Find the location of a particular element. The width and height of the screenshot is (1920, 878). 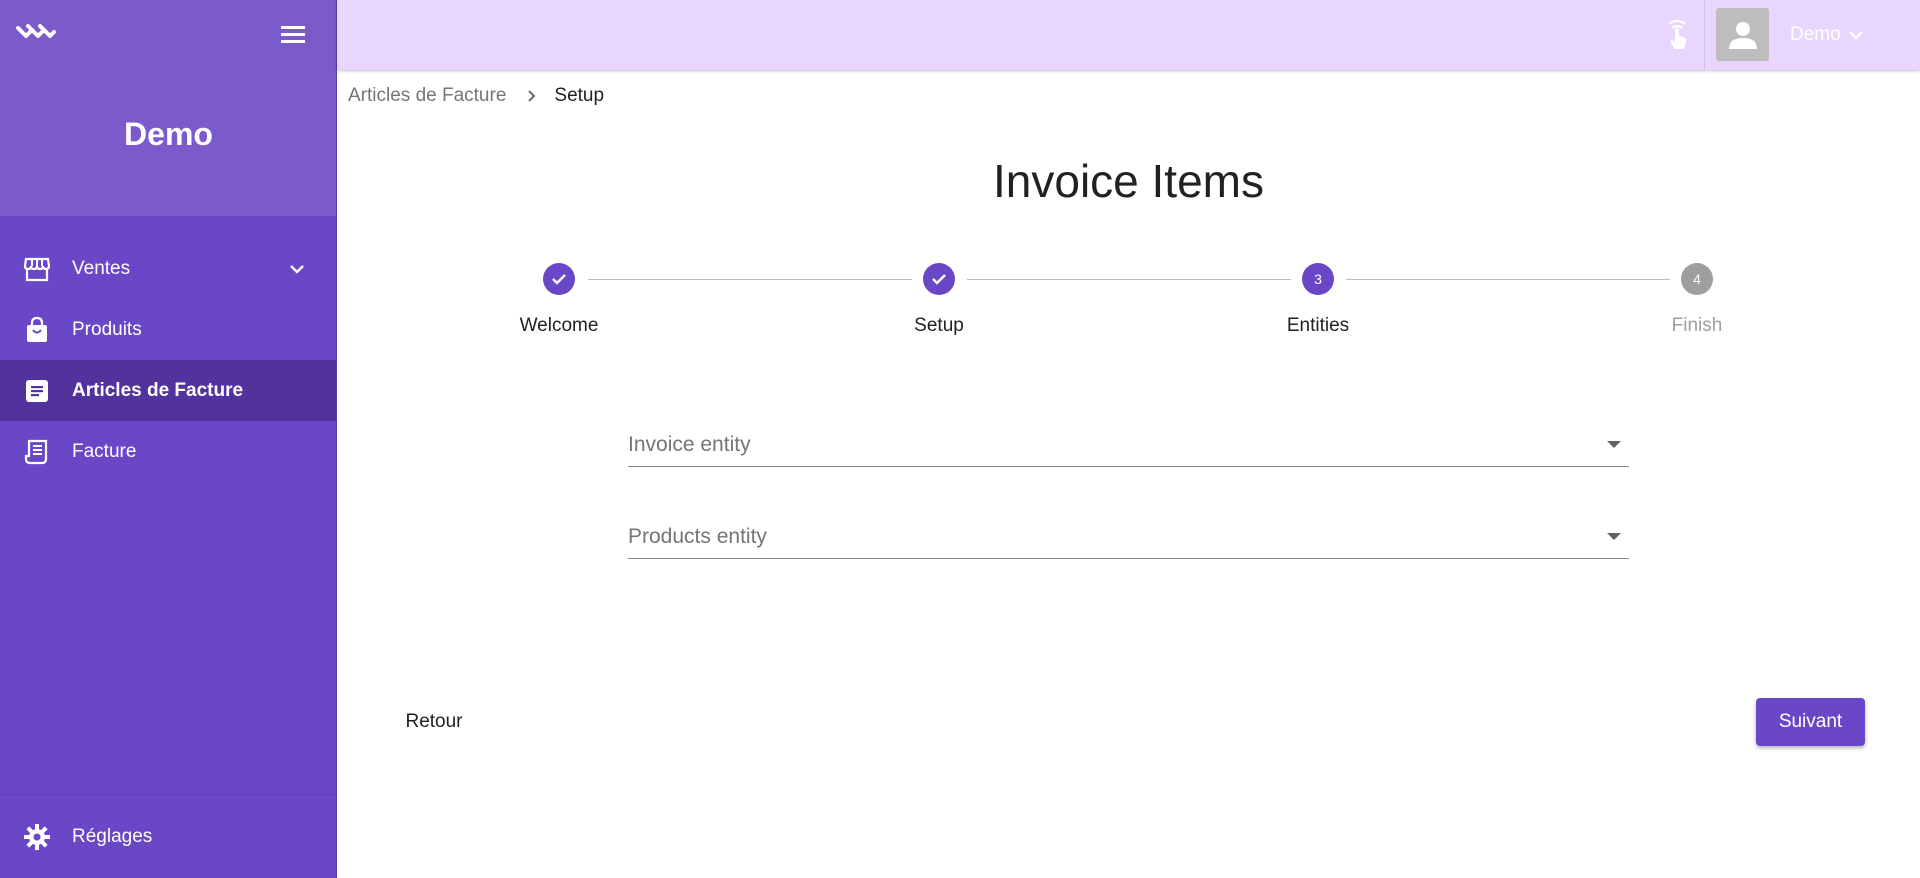

person-icon is located at coordinates (1742, 35).